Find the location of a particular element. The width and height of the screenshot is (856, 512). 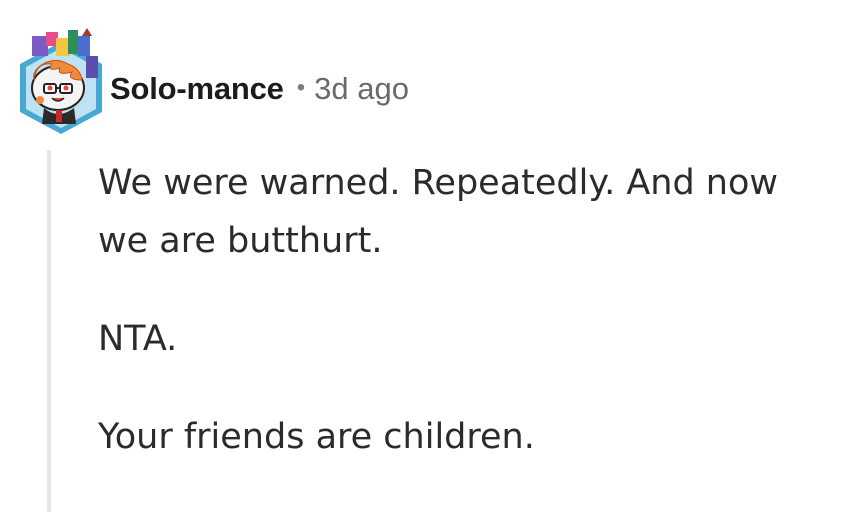

thread-collapse-line is located at coordinates (49, 331).